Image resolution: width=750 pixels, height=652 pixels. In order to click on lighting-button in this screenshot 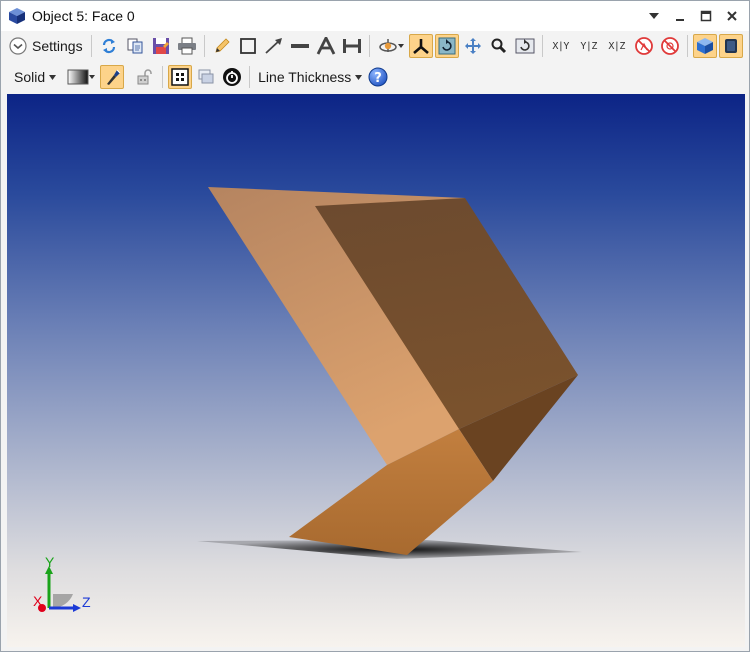, I will do `click(112, 77)`.